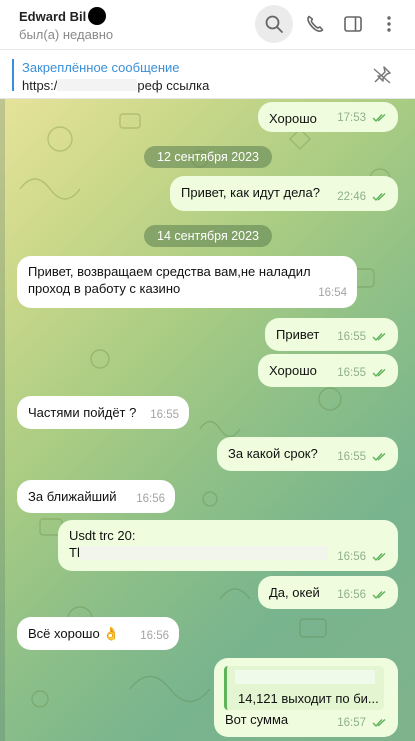 The height and width of the screenshot is (741, 415). Describe the element at coordinates (97, 16) in the screenshot. I see `redacted-name-blob` at that location.